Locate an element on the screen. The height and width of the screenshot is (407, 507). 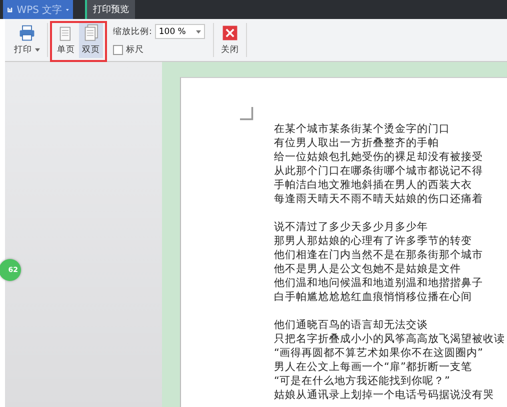
poem-line: 男人在公文上每画一个“扉”都折断一支笔 is located at coordinates (373, 367).